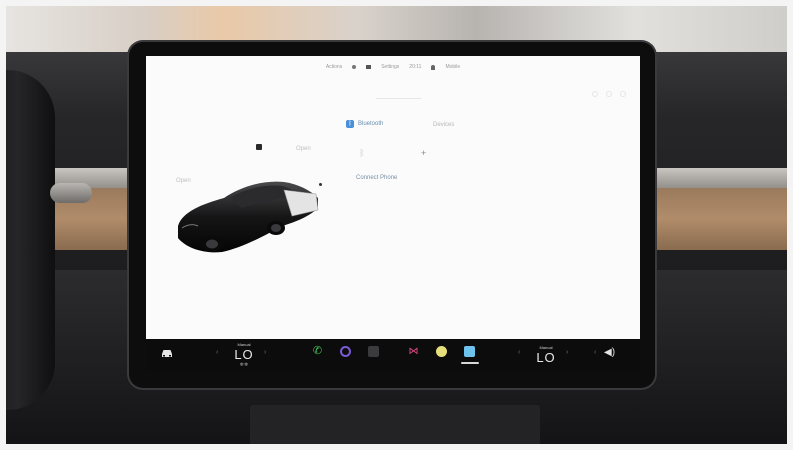 This screenshot has height=450, width=793. I want to click on taskbar: ‹ Manual LO ❄❄ › ✆ ⋈ ‹ Manual LO › ‹ ◀), so click(393, 355).